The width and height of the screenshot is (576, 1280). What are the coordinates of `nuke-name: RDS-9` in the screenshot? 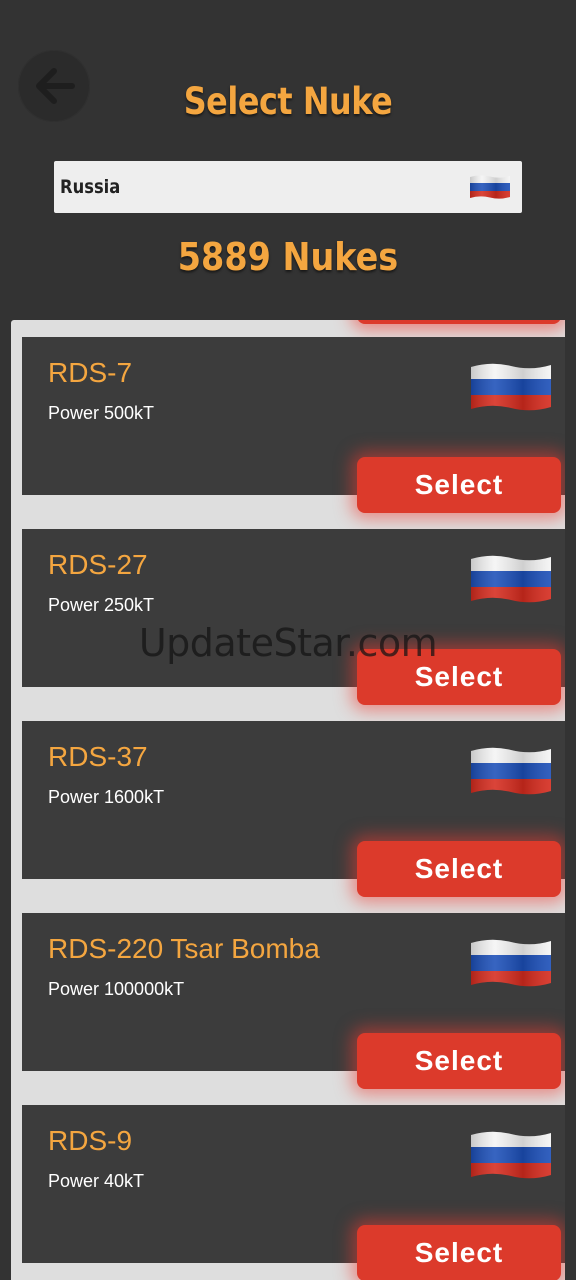 It's located at (90, 1140).